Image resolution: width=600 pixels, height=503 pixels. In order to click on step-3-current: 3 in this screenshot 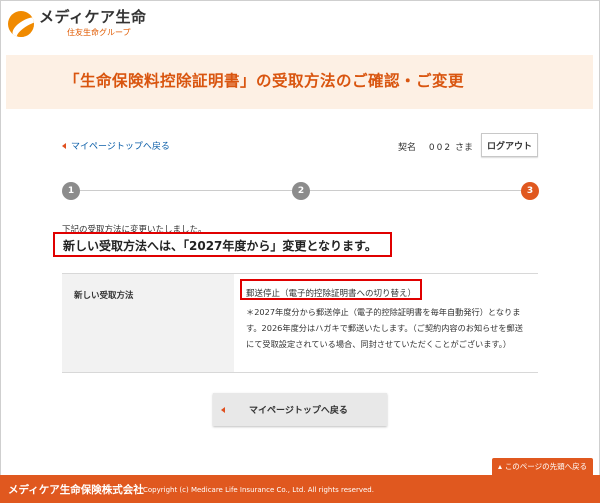, I will do `click(530, 191)`.